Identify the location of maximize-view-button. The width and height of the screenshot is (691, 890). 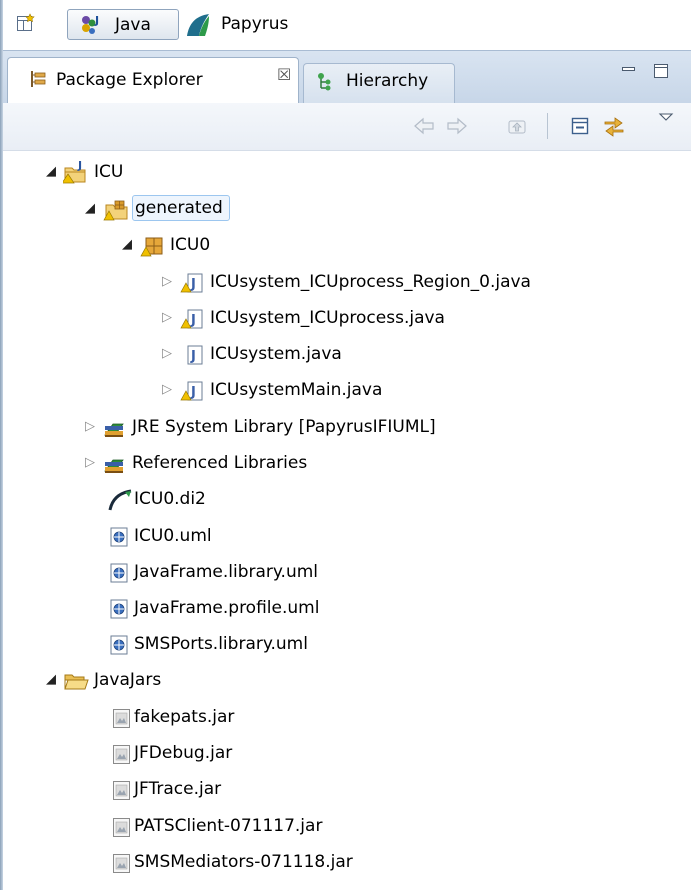
(661, 71).